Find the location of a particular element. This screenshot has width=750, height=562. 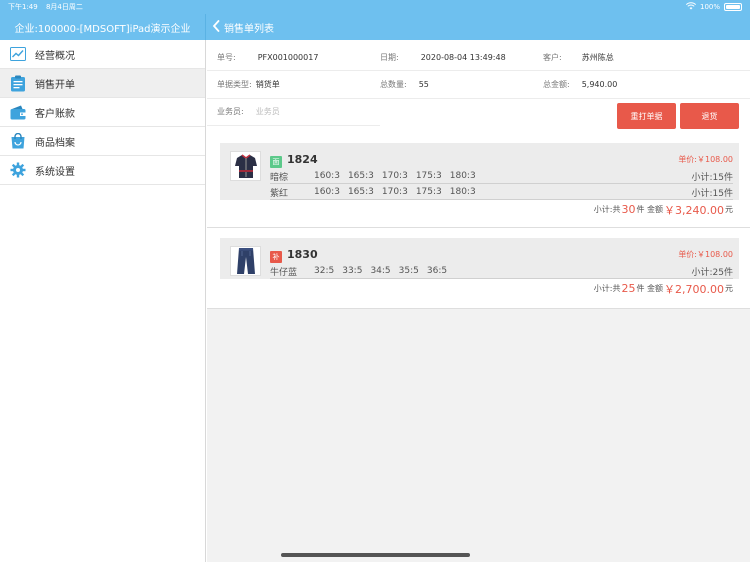

salesman-field: 业务员 is located at coordinates (248, 111).